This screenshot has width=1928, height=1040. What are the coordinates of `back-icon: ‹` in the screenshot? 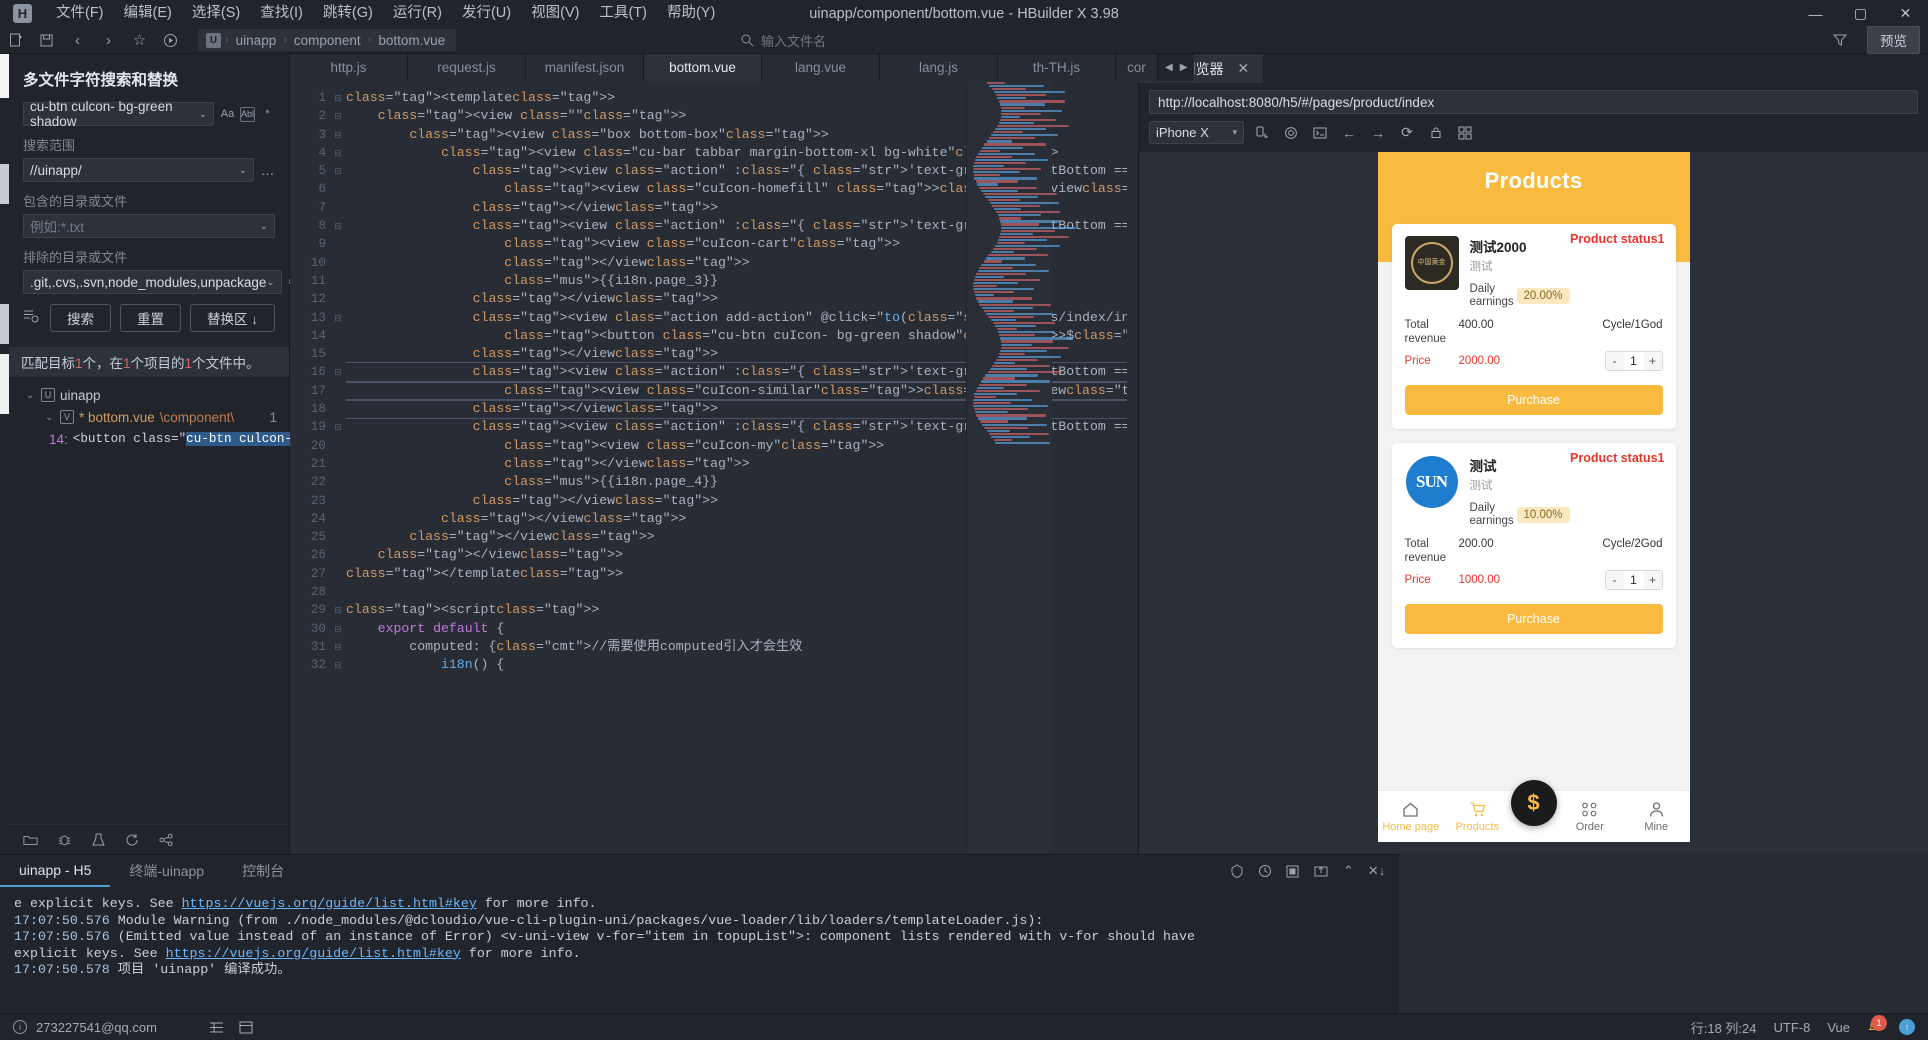 It's located at (77, 40).